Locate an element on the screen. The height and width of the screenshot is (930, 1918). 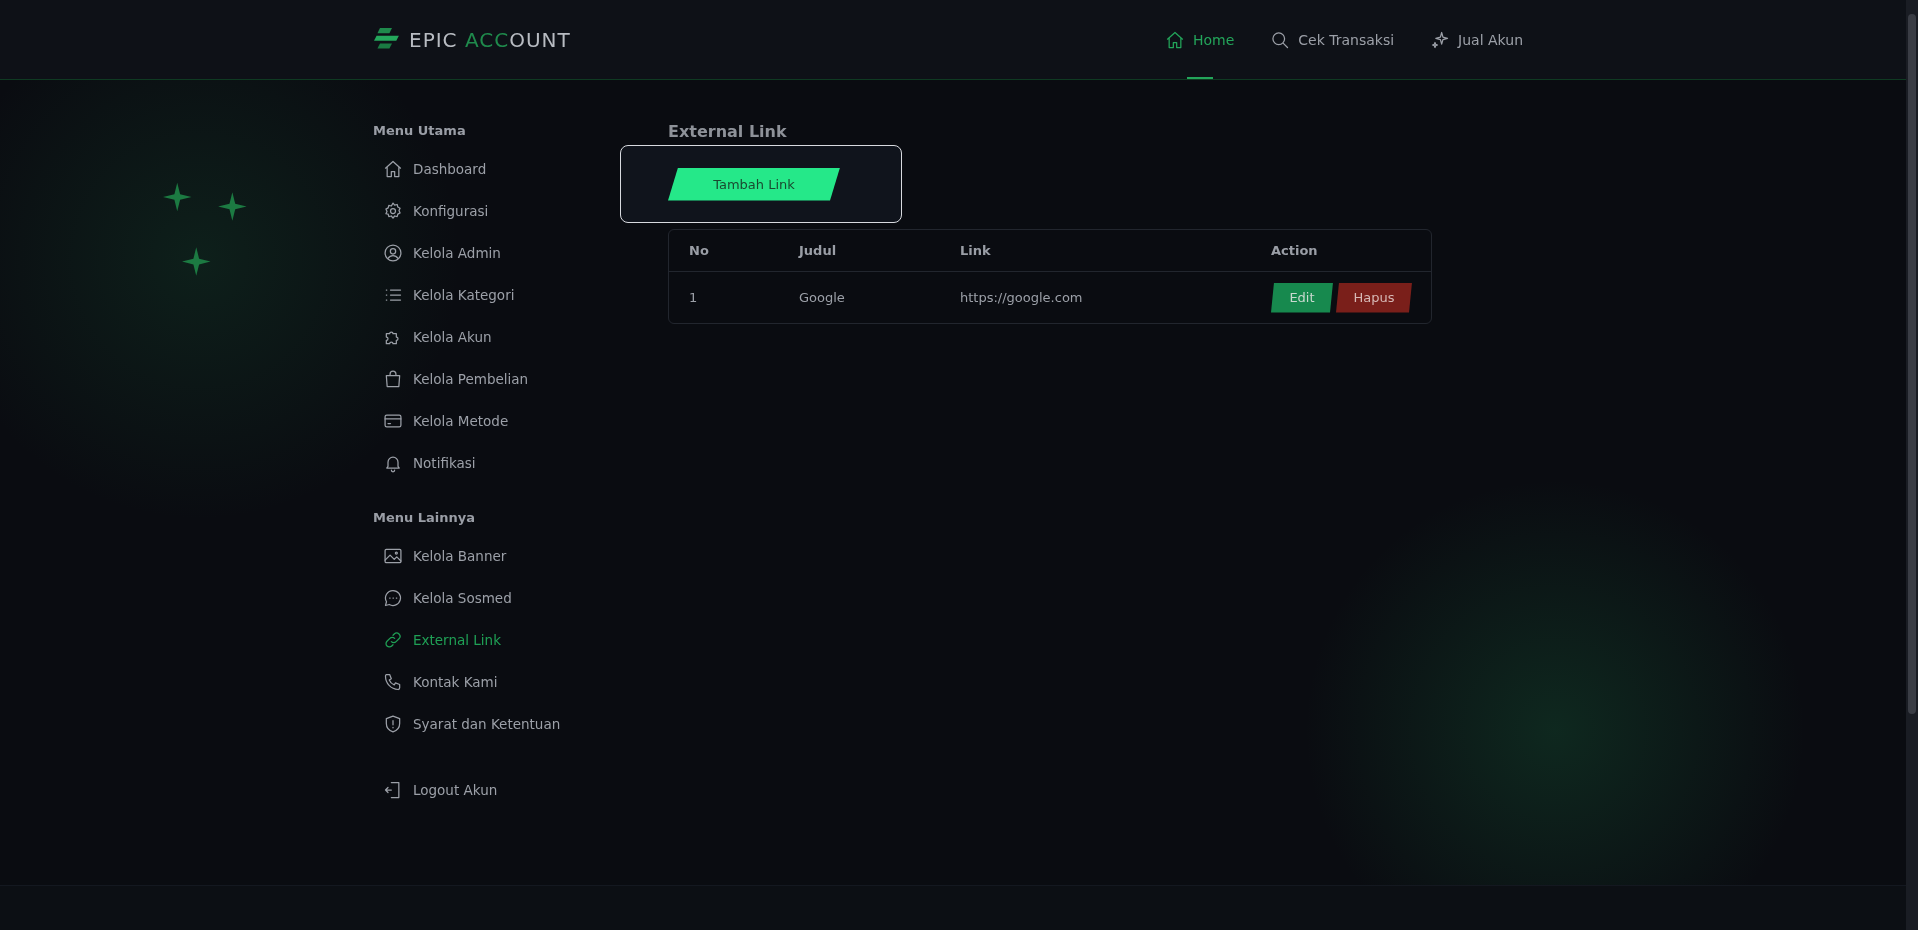
table-cell-text: Google is located at coordinates (822, 297).